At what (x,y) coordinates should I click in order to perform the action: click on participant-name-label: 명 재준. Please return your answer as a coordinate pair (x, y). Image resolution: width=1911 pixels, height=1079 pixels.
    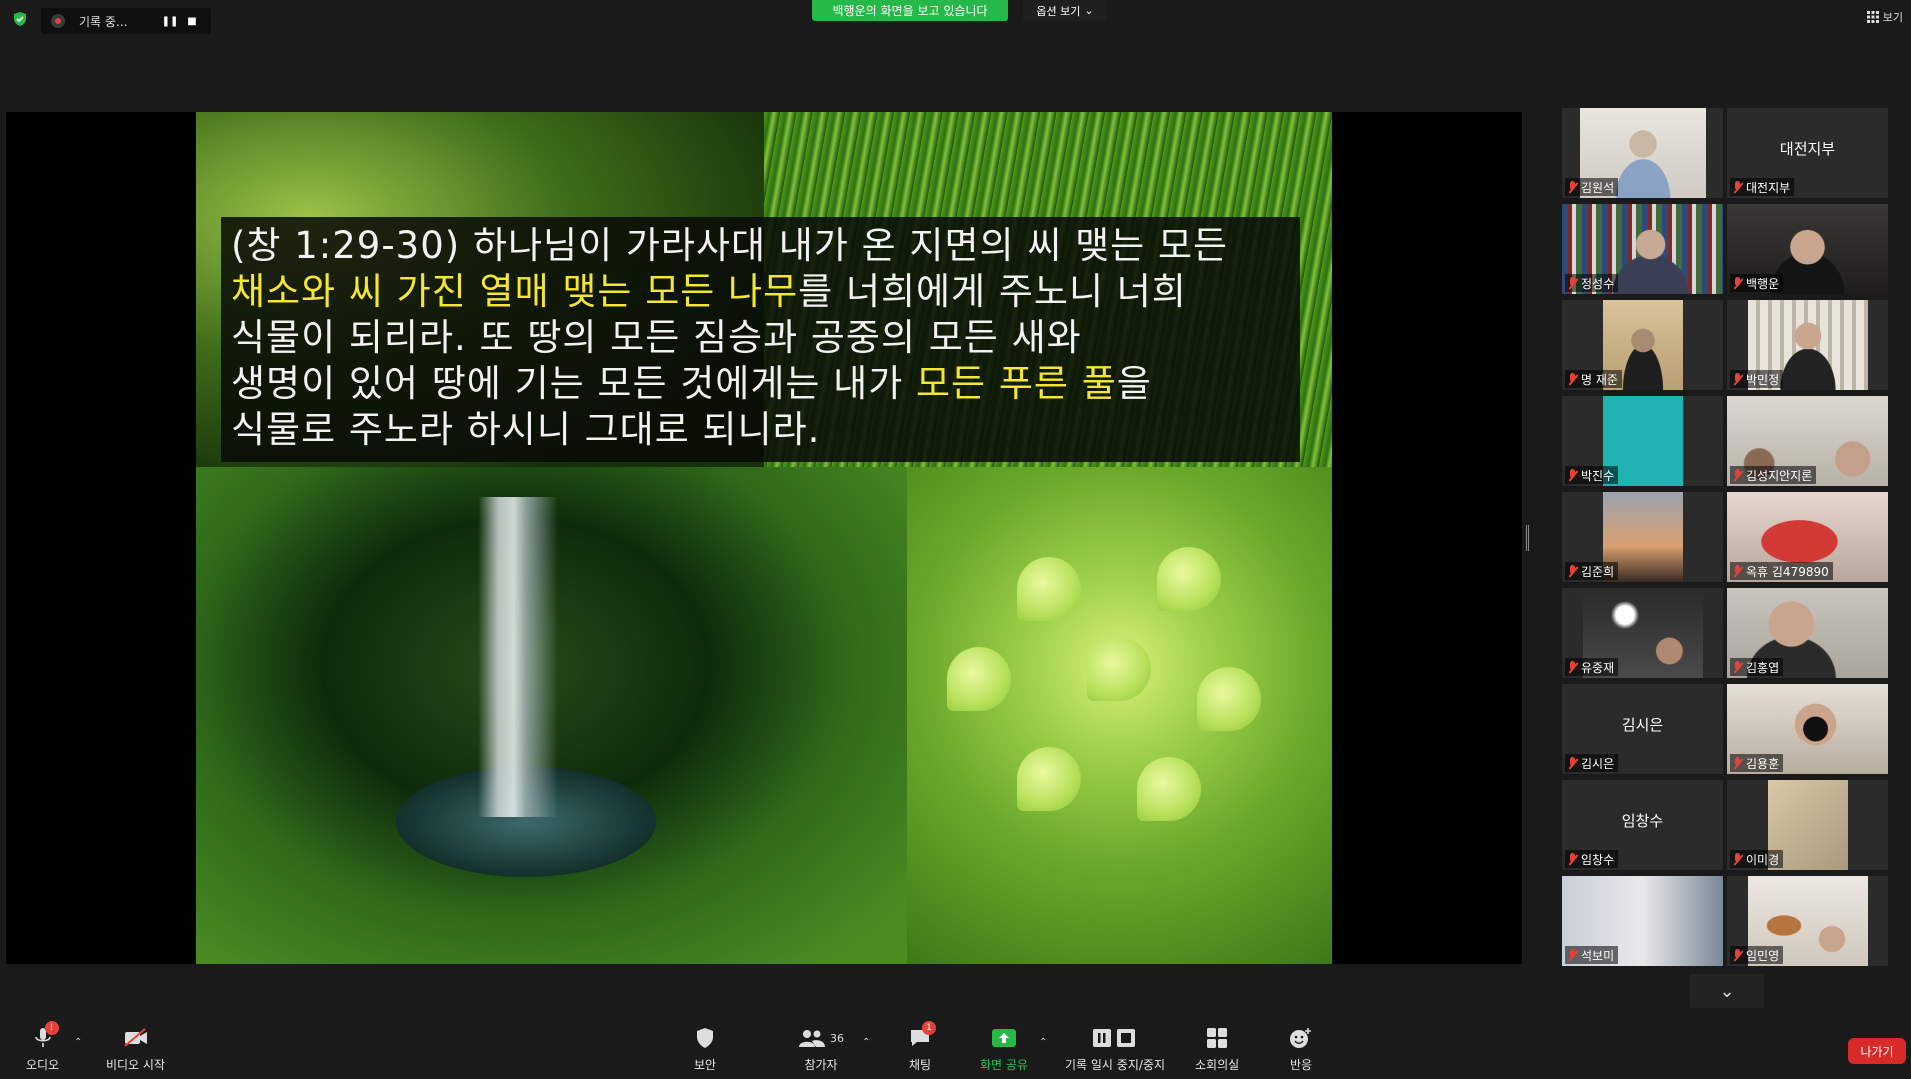
    Looking at the image, I should click on (1593, 379).